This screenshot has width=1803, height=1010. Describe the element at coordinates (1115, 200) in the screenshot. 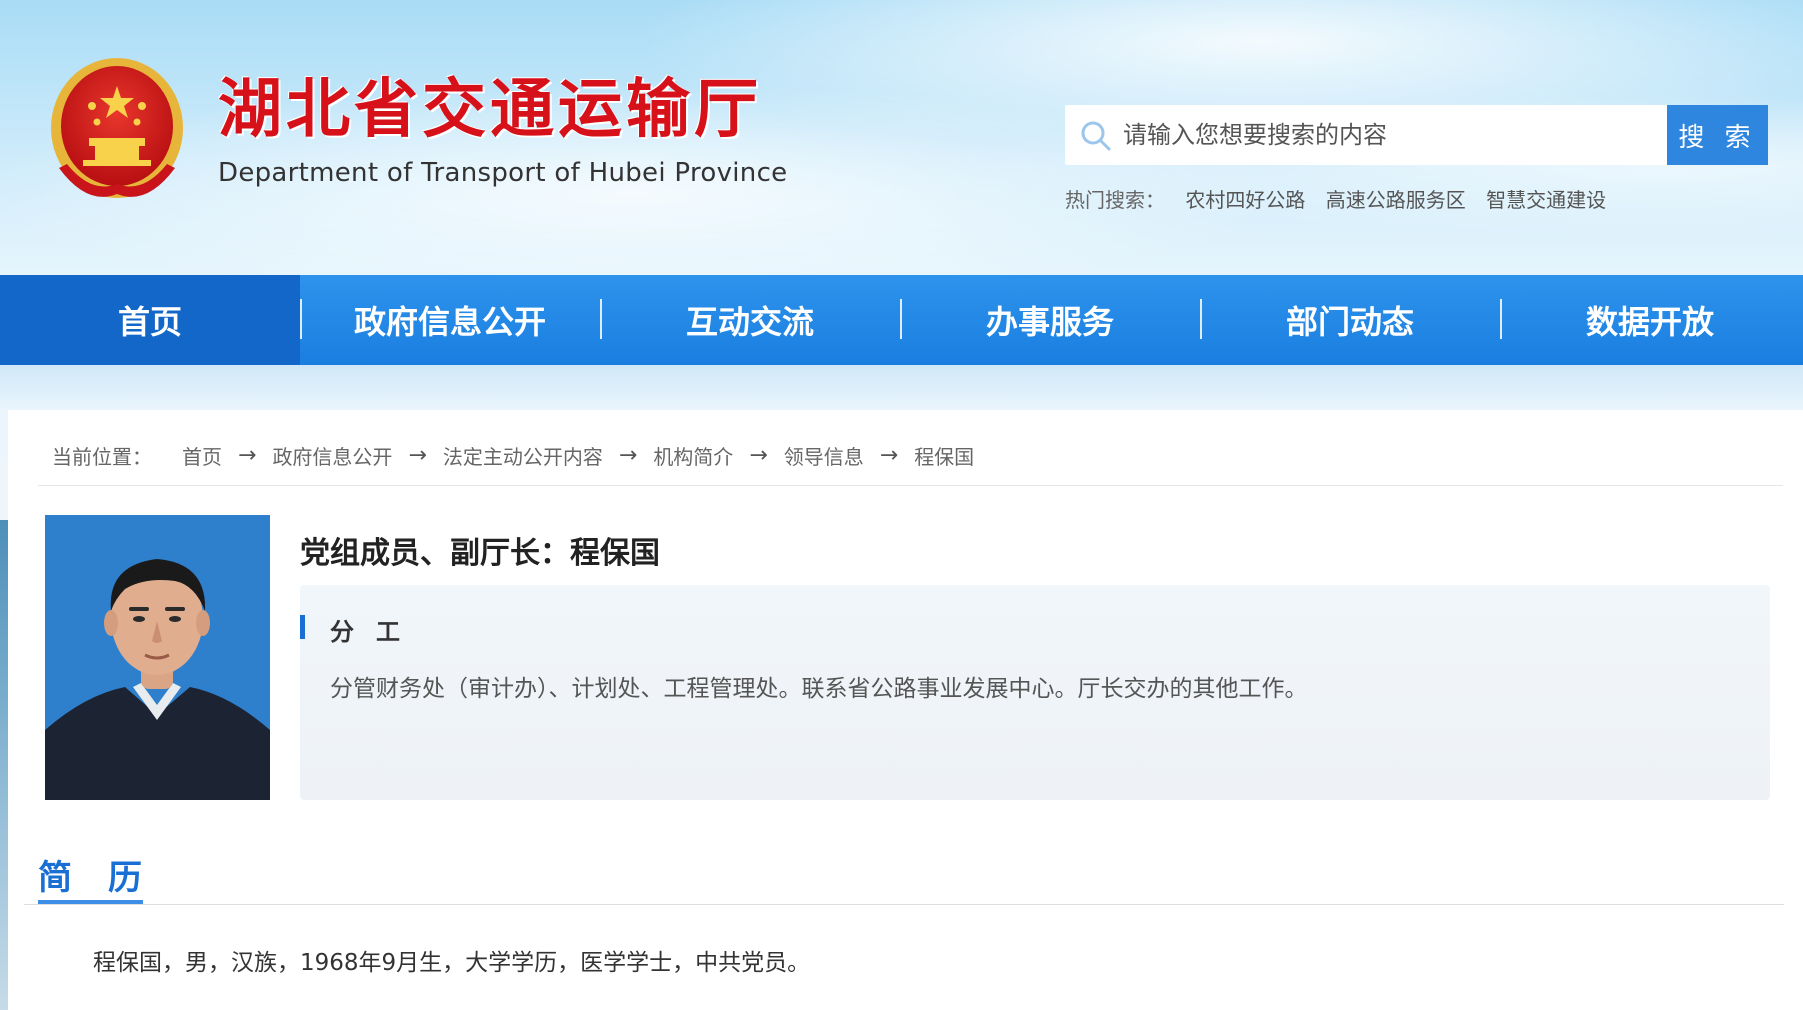

I see `hot-search-label: 热门搜索：` at that location.